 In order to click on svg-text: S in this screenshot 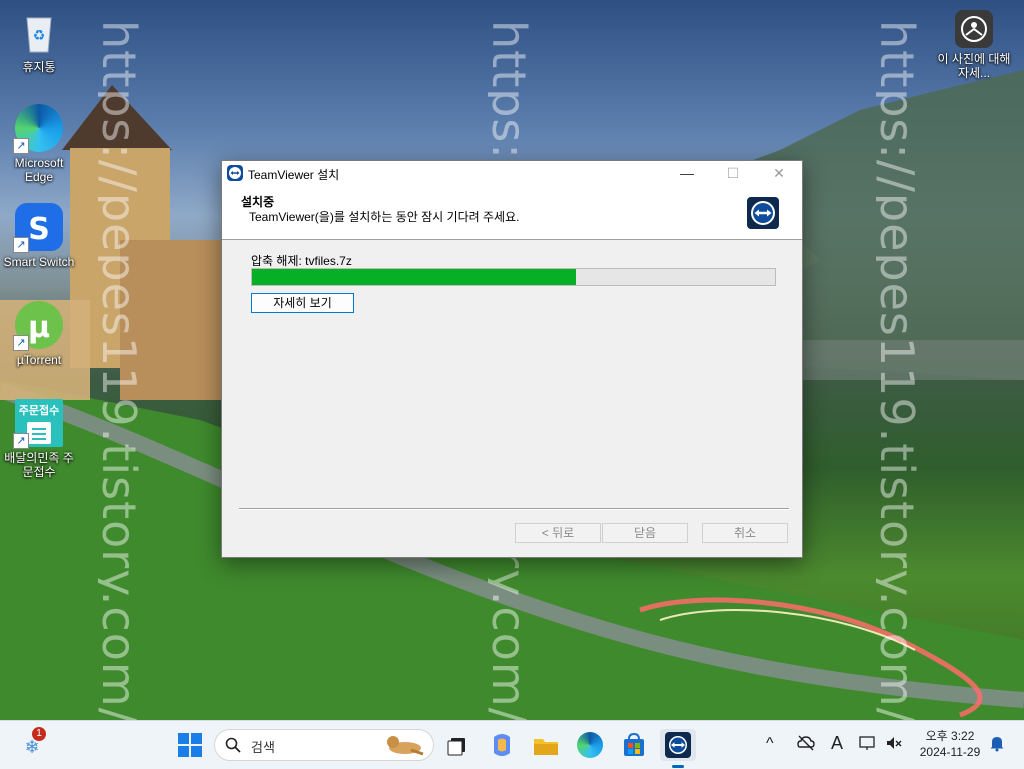, I will do `click(39, 229)`.